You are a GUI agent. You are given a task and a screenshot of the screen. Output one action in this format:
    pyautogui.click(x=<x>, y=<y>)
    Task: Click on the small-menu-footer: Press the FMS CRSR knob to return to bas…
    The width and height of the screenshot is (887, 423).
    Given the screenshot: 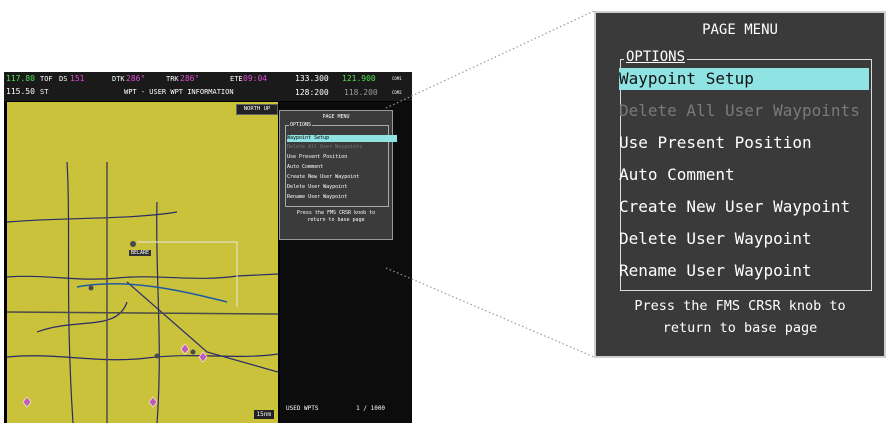 What is the action you would take?
    pyautogui.click(x=336, y=217)
    